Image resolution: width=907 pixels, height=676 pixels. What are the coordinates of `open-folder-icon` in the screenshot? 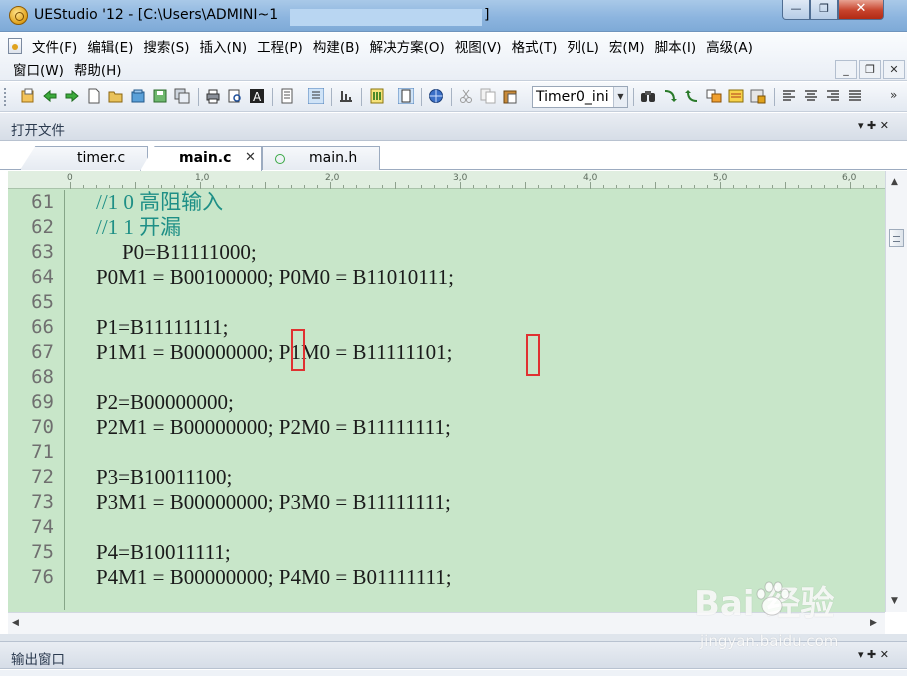 It's located at (116, 96).